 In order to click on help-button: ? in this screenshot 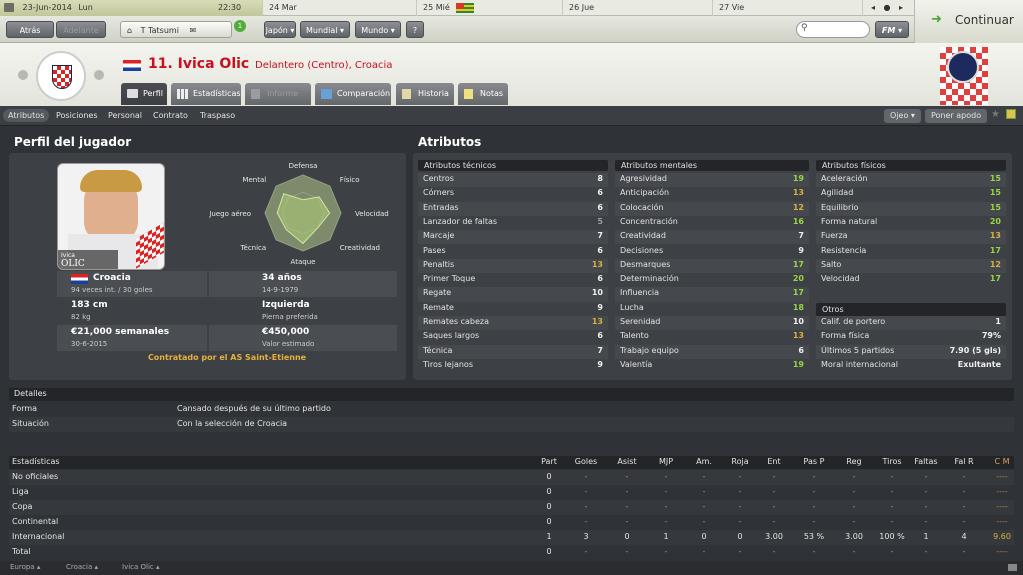, I will do `click(415, 29)`.